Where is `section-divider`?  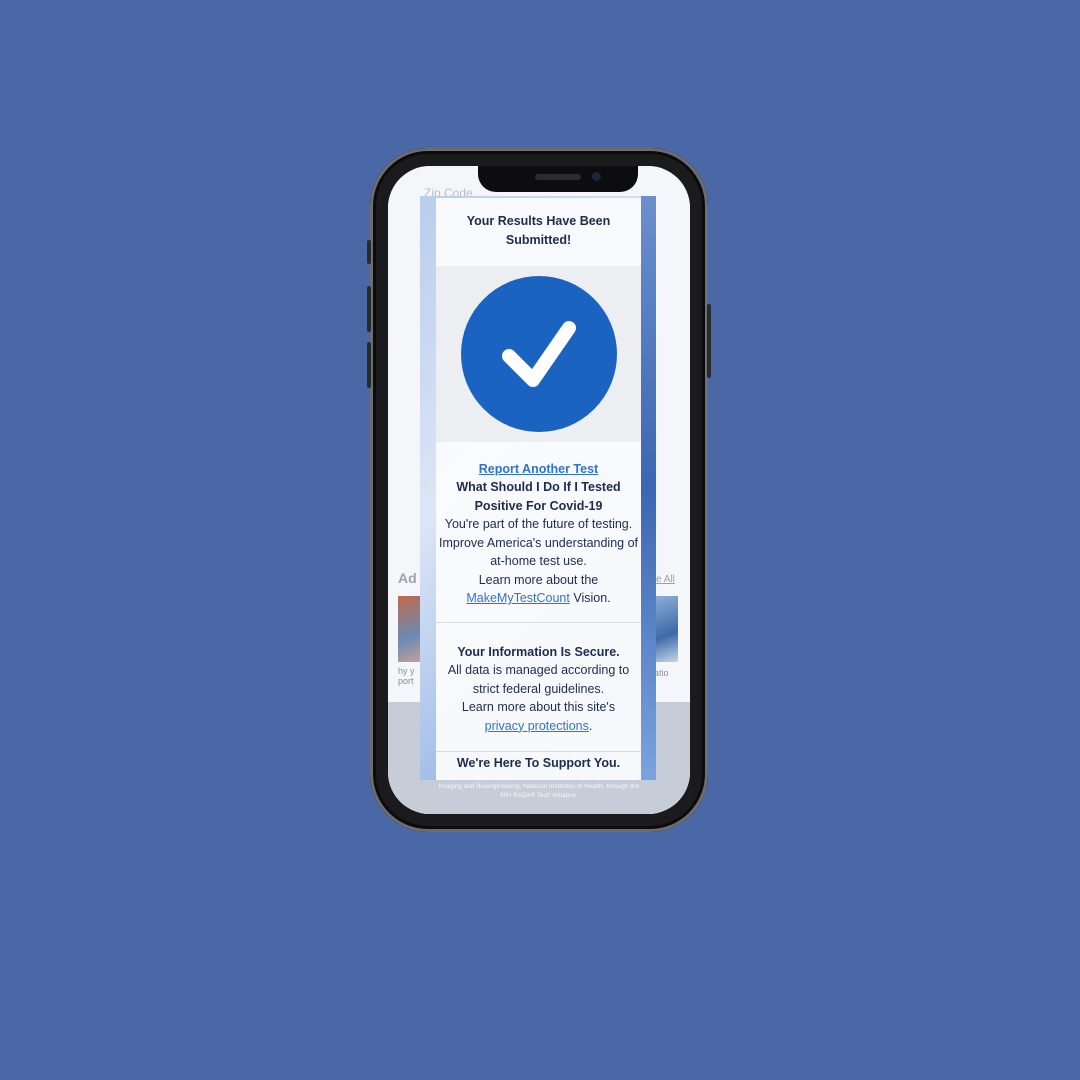
section-divider is located at coordinates (538, 622).